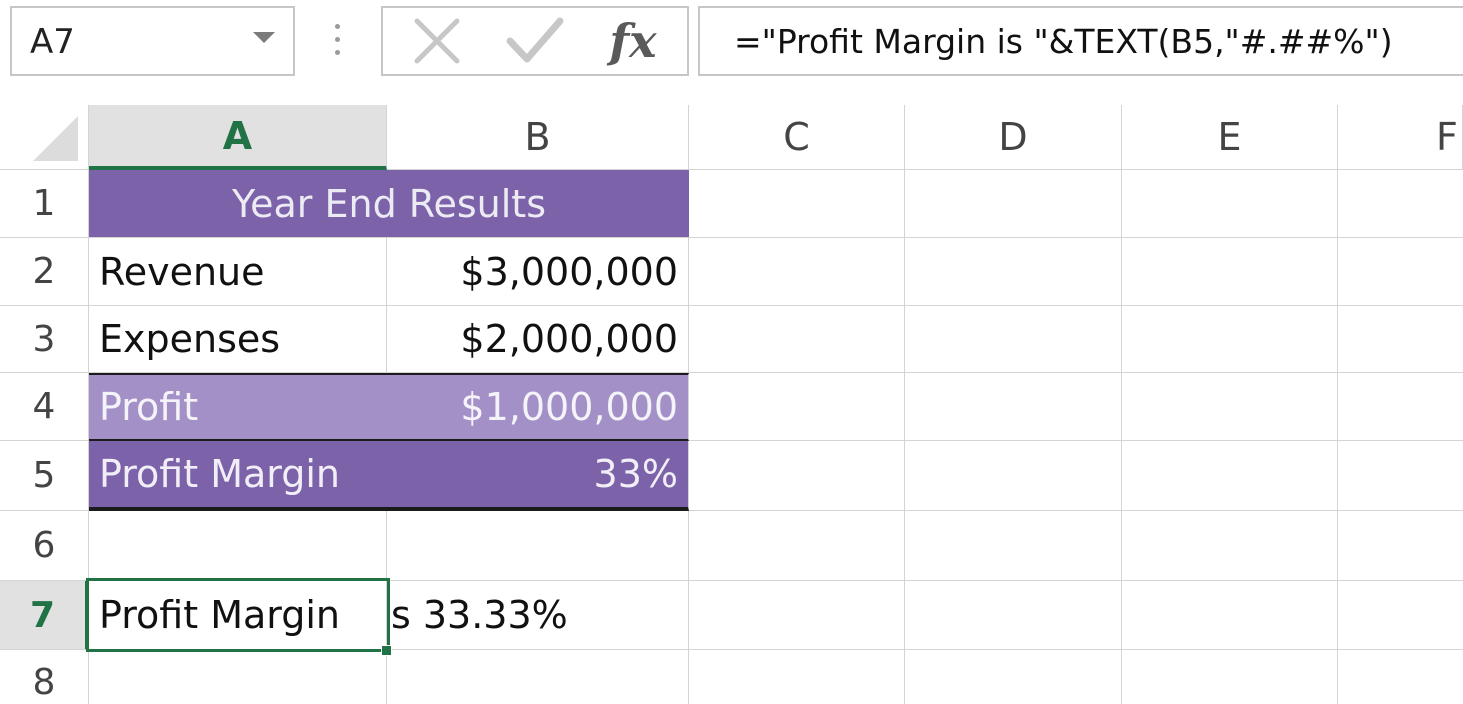 The image size is (1463, 704). What do you see at coordinates (1013, 546) in the screenshot?
I see `cell-d6` at bounding box center [1013, 546].